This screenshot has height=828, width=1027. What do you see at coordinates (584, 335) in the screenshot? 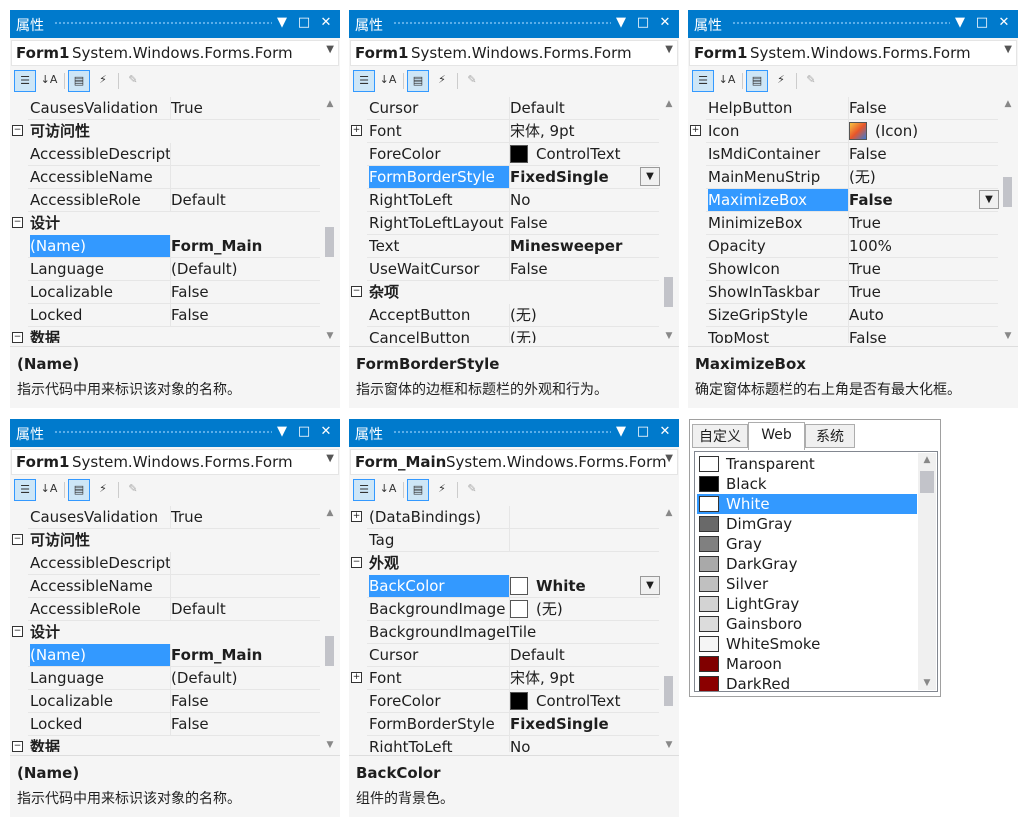
I see `property-value: (无)` at bounding box center [584, 335].